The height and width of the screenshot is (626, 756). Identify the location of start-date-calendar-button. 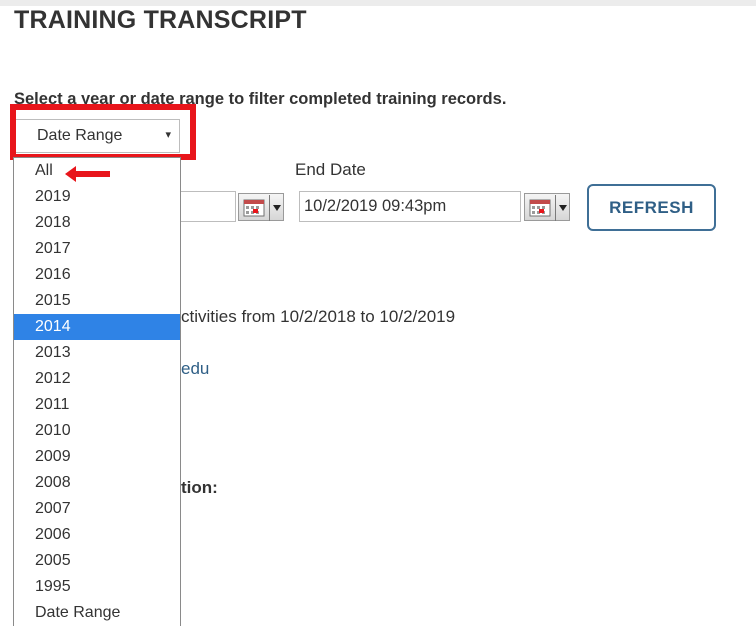
(261, 207).